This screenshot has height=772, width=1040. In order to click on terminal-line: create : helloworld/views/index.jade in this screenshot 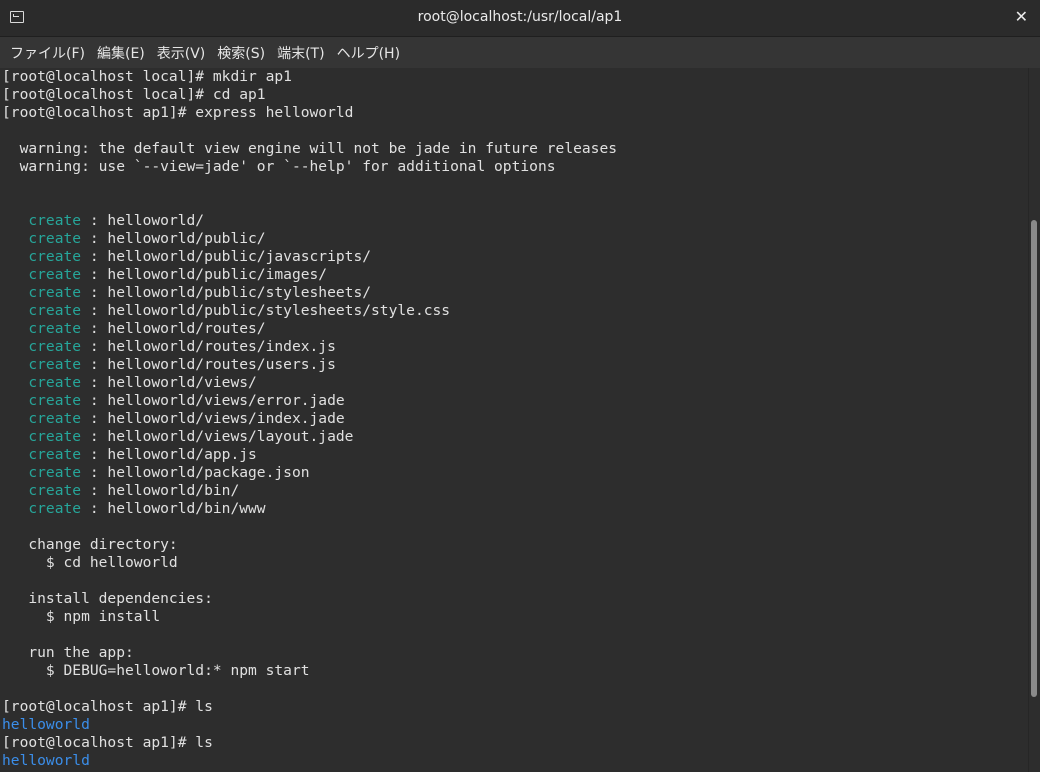, I will do `click(515, 419)`.